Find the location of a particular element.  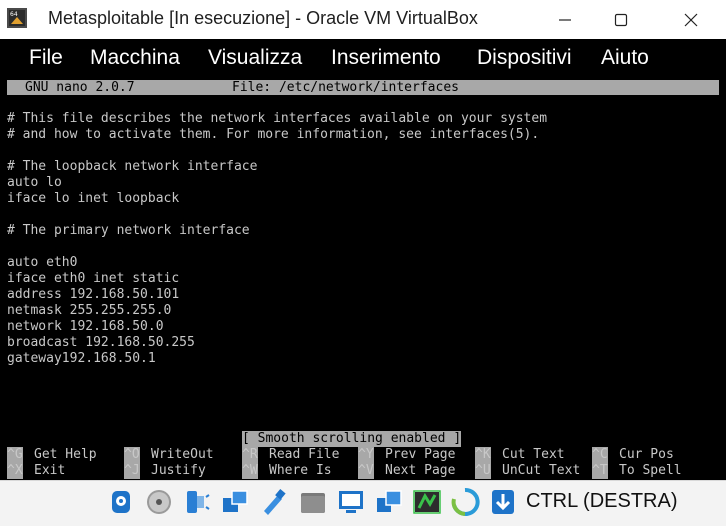

shortcut-label: To Spell is located at coordinates (650, 470).